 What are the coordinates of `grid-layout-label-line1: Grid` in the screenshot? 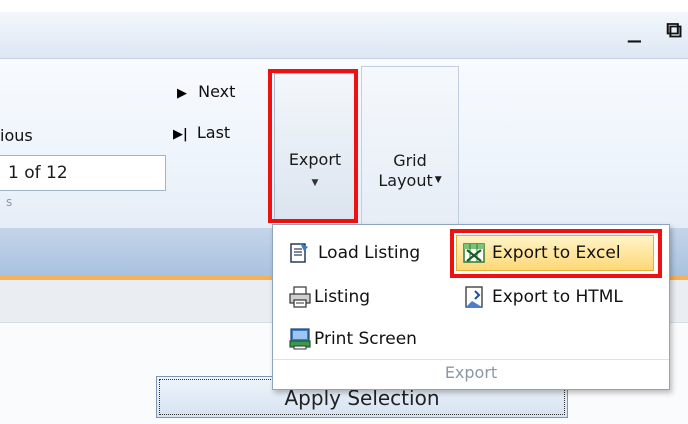 It's located at (410, 160).